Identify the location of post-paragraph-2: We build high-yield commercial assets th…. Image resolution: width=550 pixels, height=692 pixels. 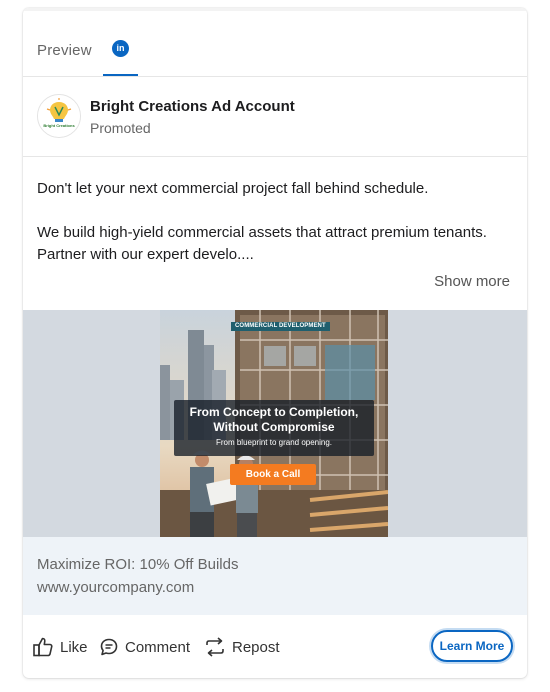
(262, 243).